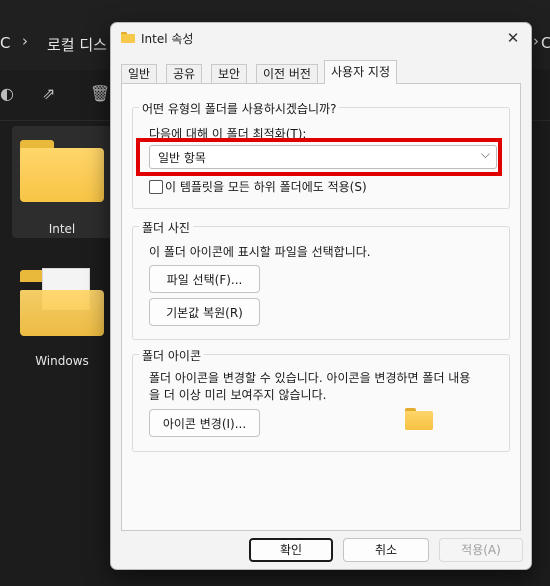  I want to click on red-highlight-box, so click(319, 157).